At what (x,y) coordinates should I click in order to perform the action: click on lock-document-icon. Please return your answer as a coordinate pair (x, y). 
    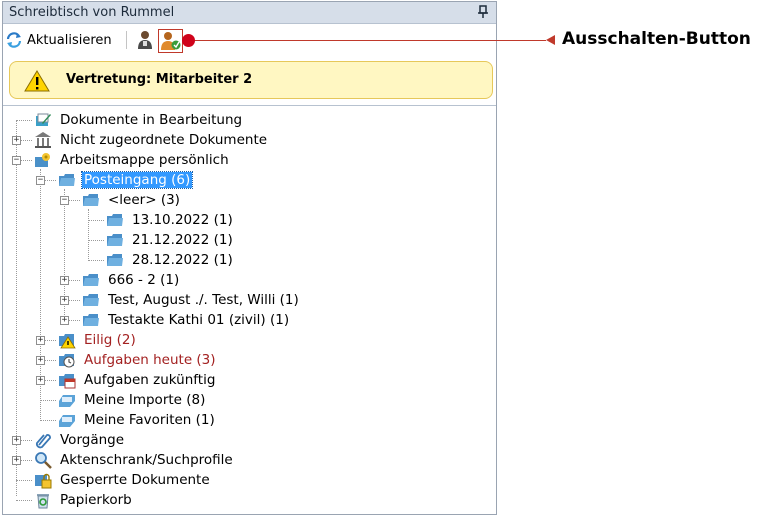
    Looking at the image, I should click on (43, 481).